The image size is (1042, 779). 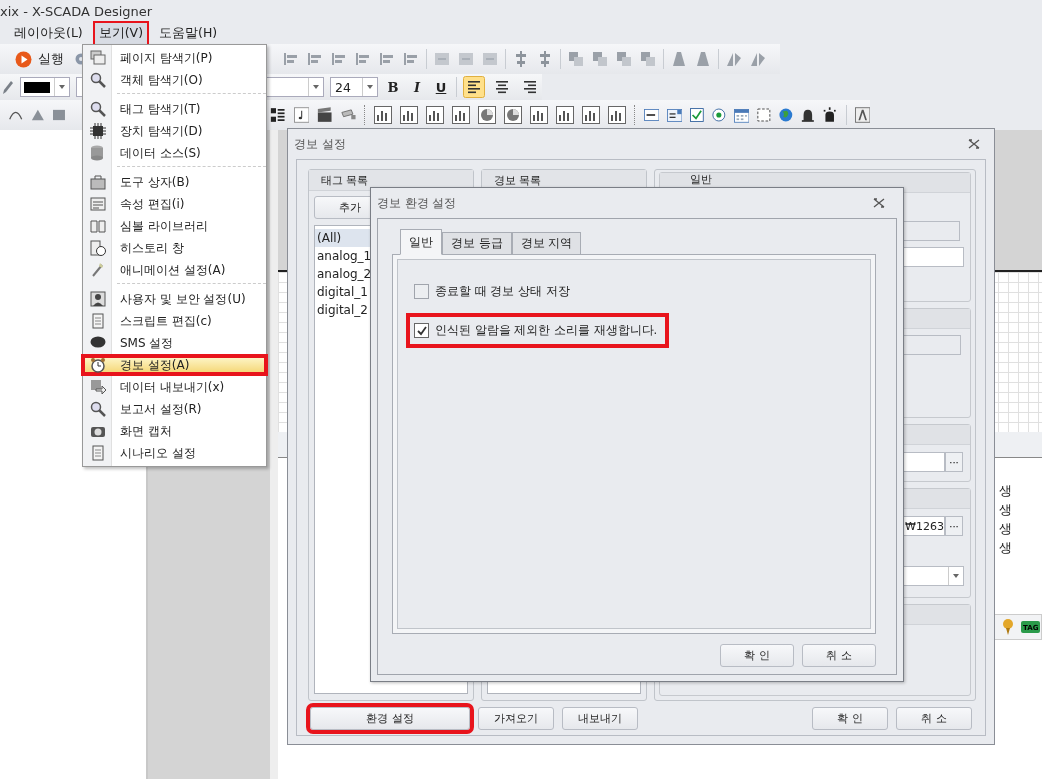 I want to click on menu-item: 페이지 탐색기(P), so click(x=174, y=58).